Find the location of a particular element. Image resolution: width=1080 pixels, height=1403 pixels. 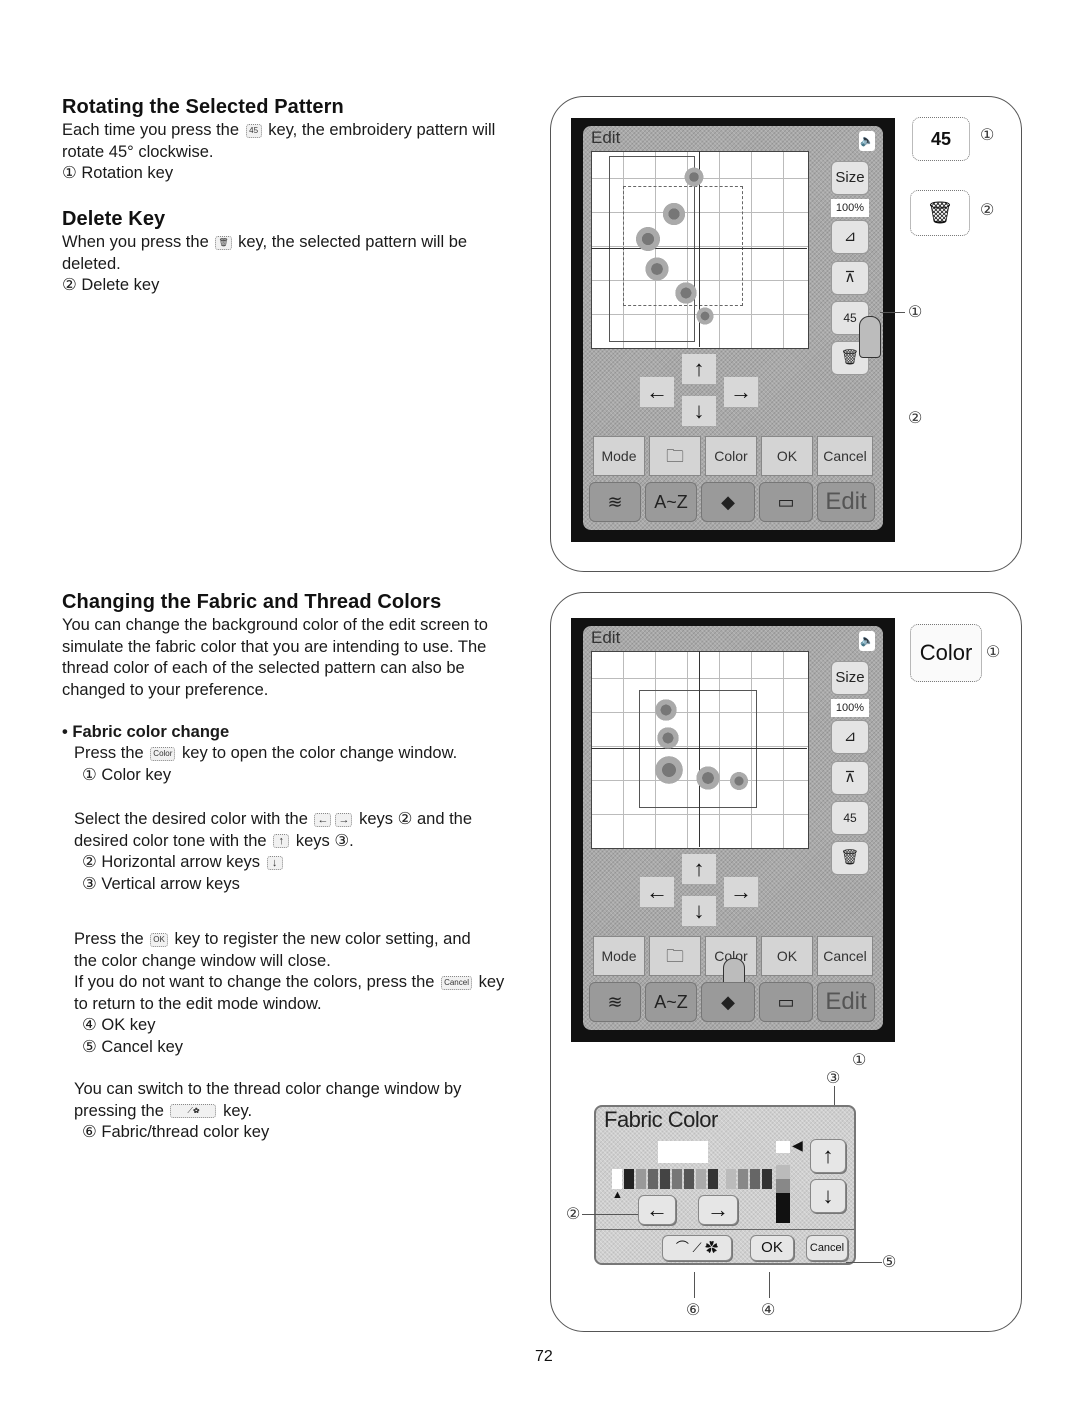

text: key, the embroidery pattern will is located at coordinates (382, 130).